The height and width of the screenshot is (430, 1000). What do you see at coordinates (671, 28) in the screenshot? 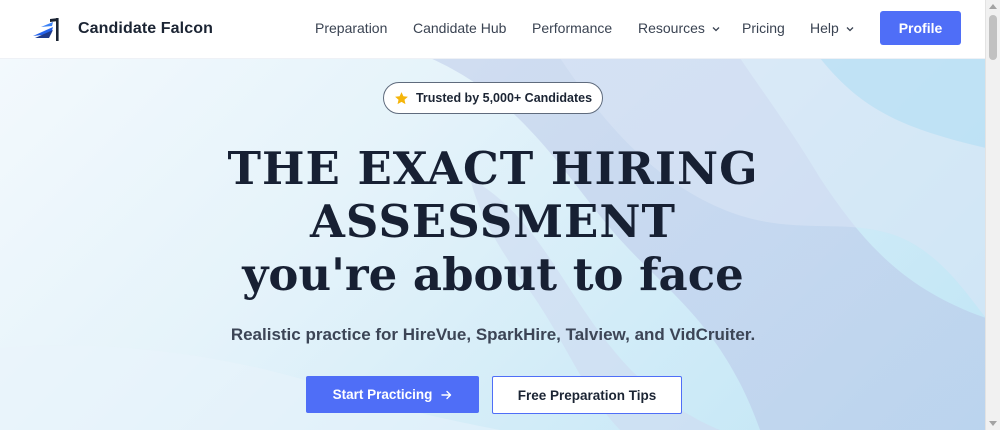
I see `nav-item-label: Resources` at bounding box center [671, 28].